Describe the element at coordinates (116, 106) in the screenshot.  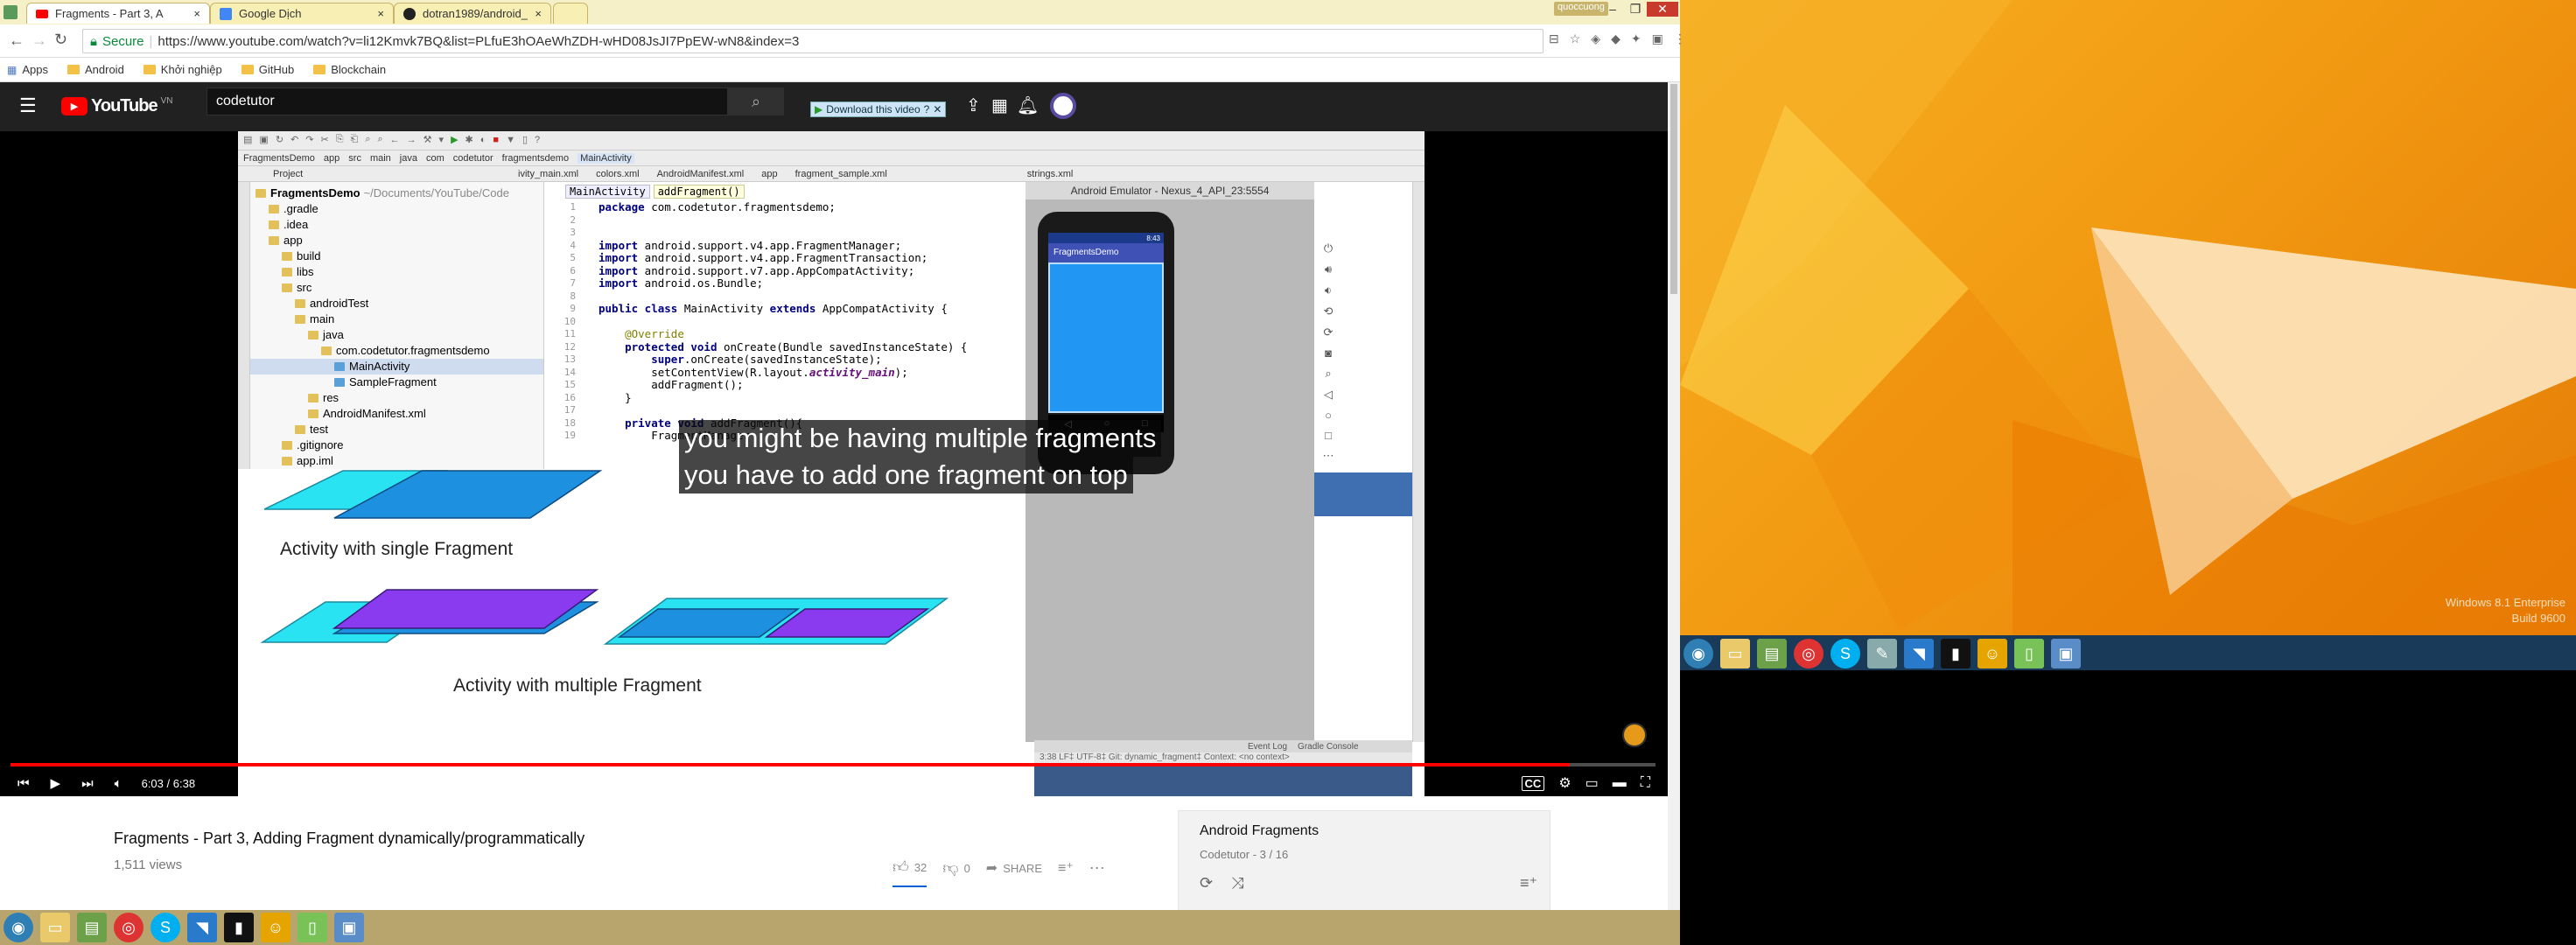
I see `youtube-logo: ▶ YouTube VN` at that location.